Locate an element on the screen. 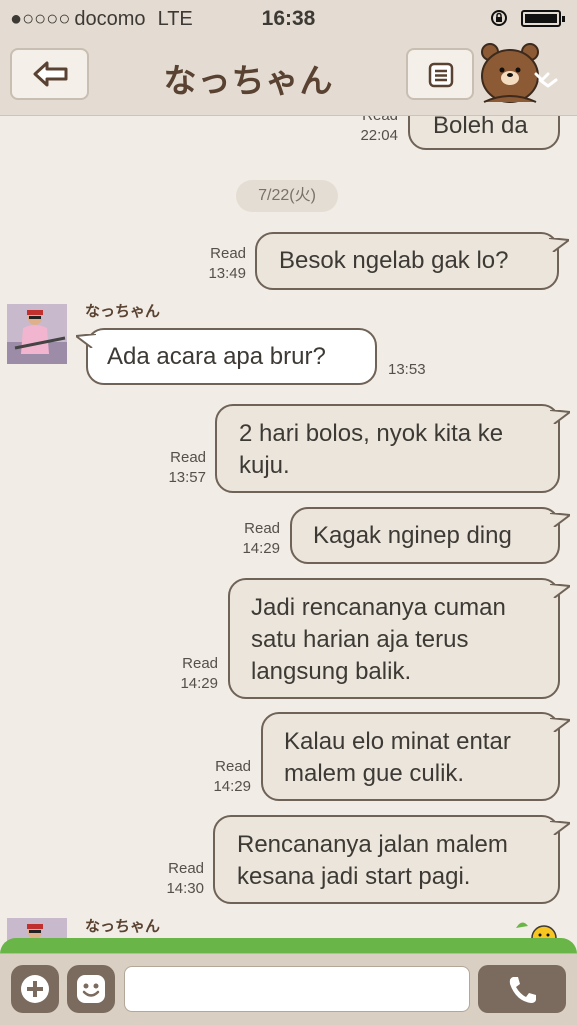  message-meta: Read 13:49 is located at coordinates (212, 264).